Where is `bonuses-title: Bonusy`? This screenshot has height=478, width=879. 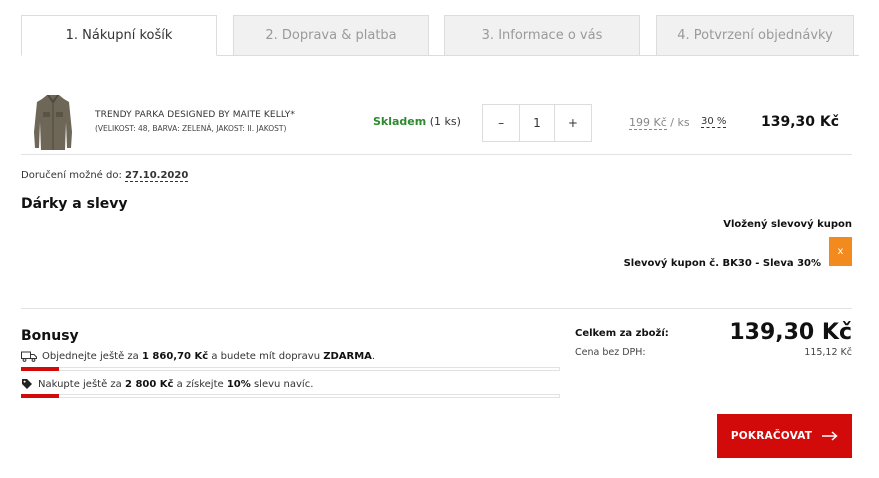
bonuses-title: Bonusy is located at coordinates (50, 336).